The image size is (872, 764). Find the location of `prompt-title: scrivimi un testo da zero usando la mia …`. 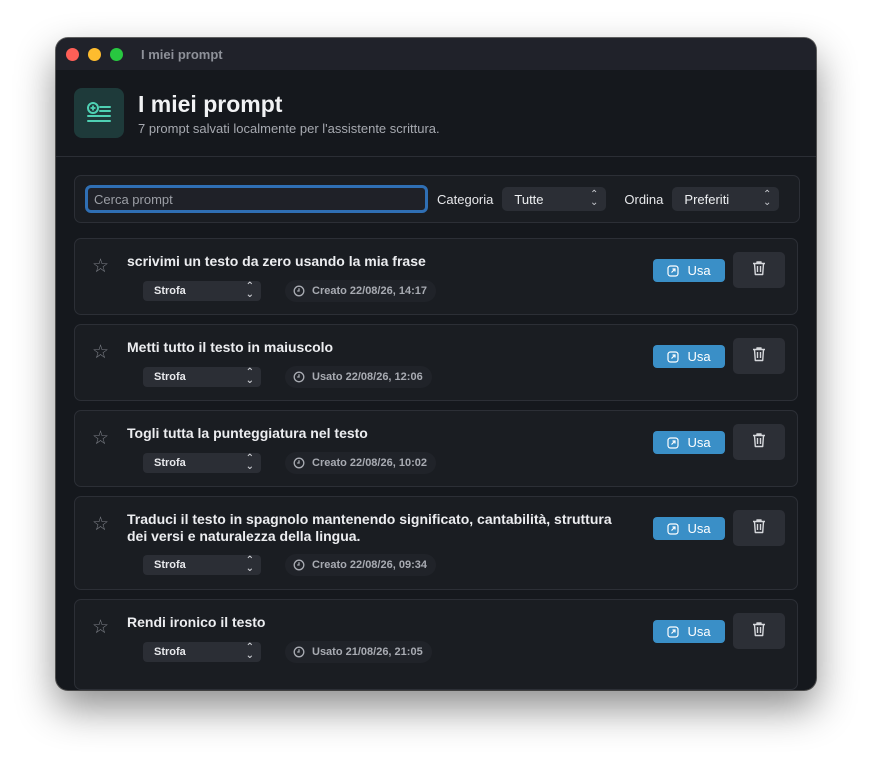

prompt-title: scrivimi un testo da zero usando la mia … is located at coordinates (276, 261).